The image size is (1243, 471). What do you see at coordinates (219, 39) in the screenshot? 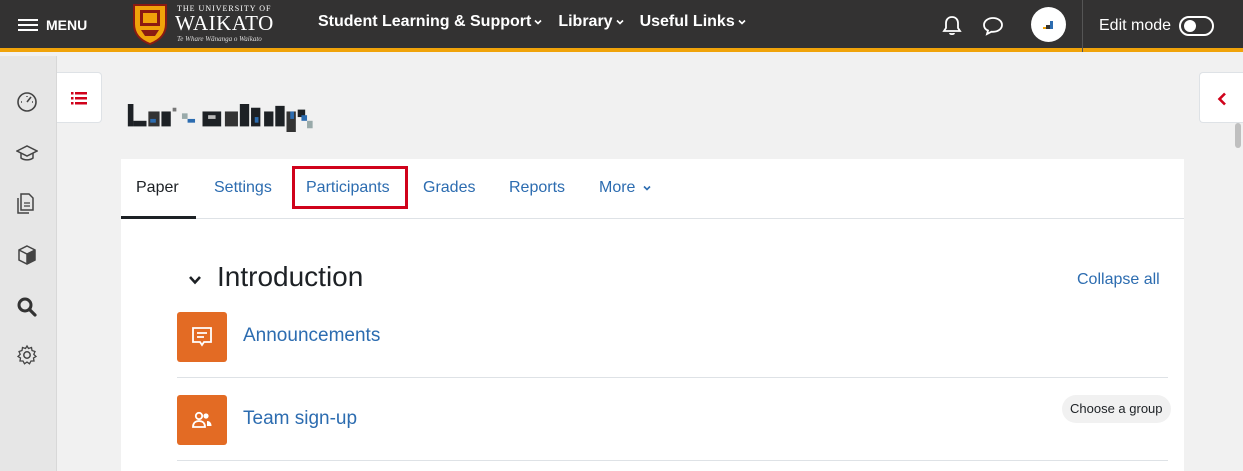
I see `logo-tagline: Te Whare Wānanga o Waikato` at bounding box center [219, 39].